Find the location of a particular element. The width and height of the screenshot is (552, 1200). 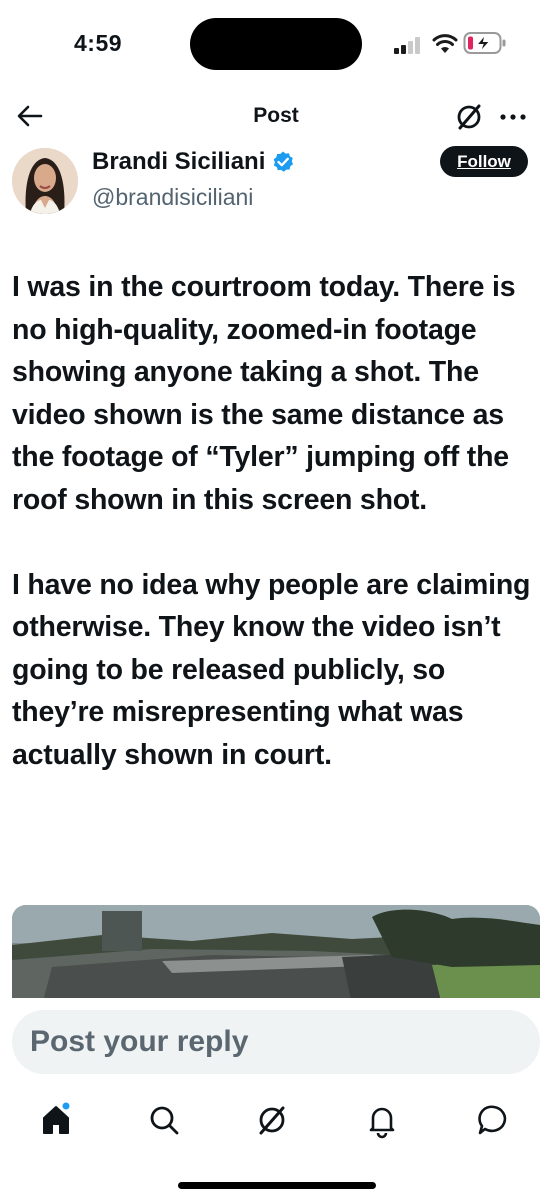

status-time: 4:59 is located at coordinates (98, 43).